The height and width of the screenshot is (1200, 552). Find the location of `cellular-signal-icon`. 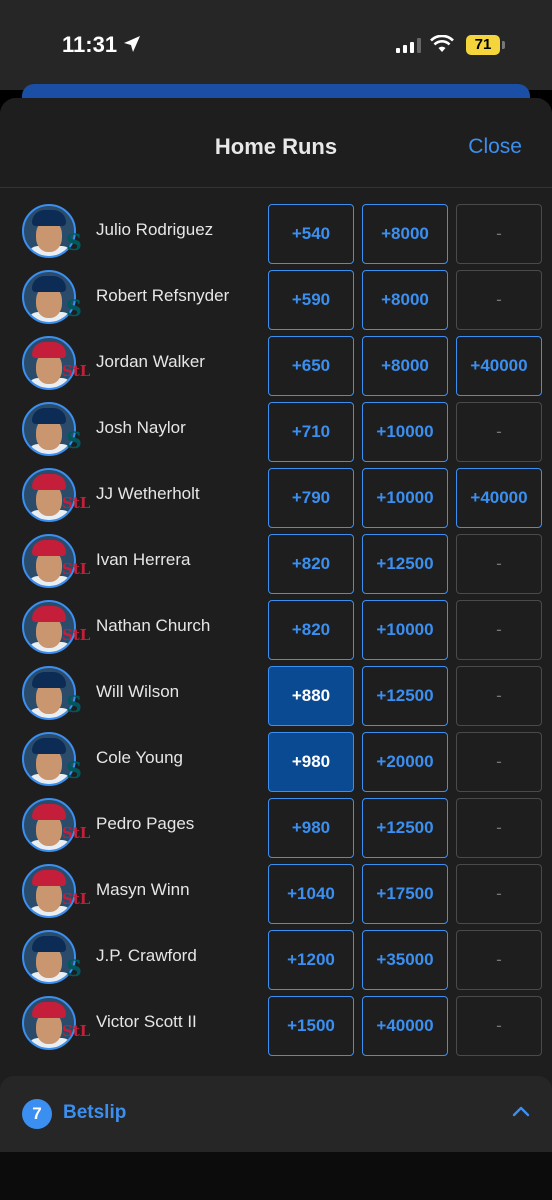

cellular-signal-icon is located at coordinates (408, 45).